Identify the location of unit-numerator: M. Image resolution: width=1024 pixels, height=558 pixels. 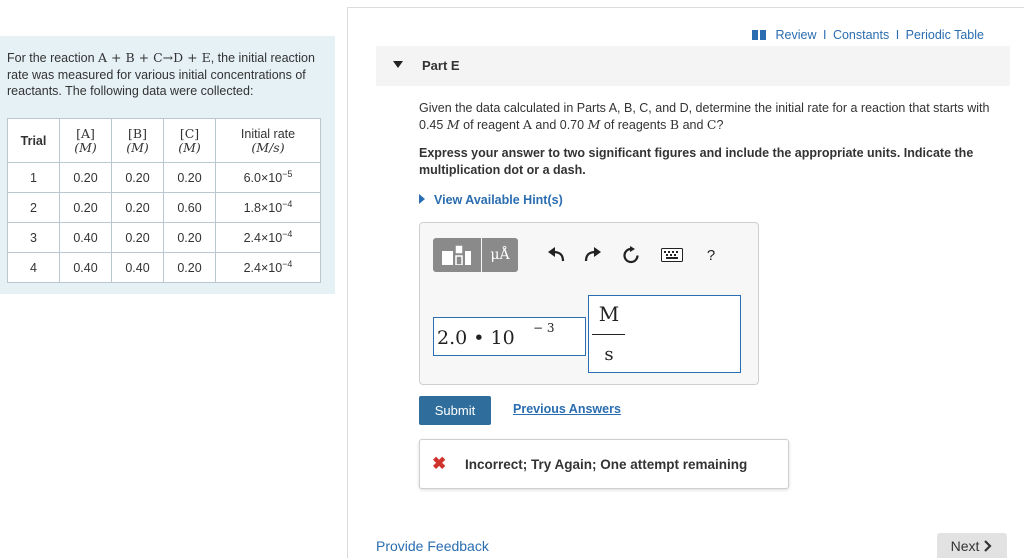
(609, 314).